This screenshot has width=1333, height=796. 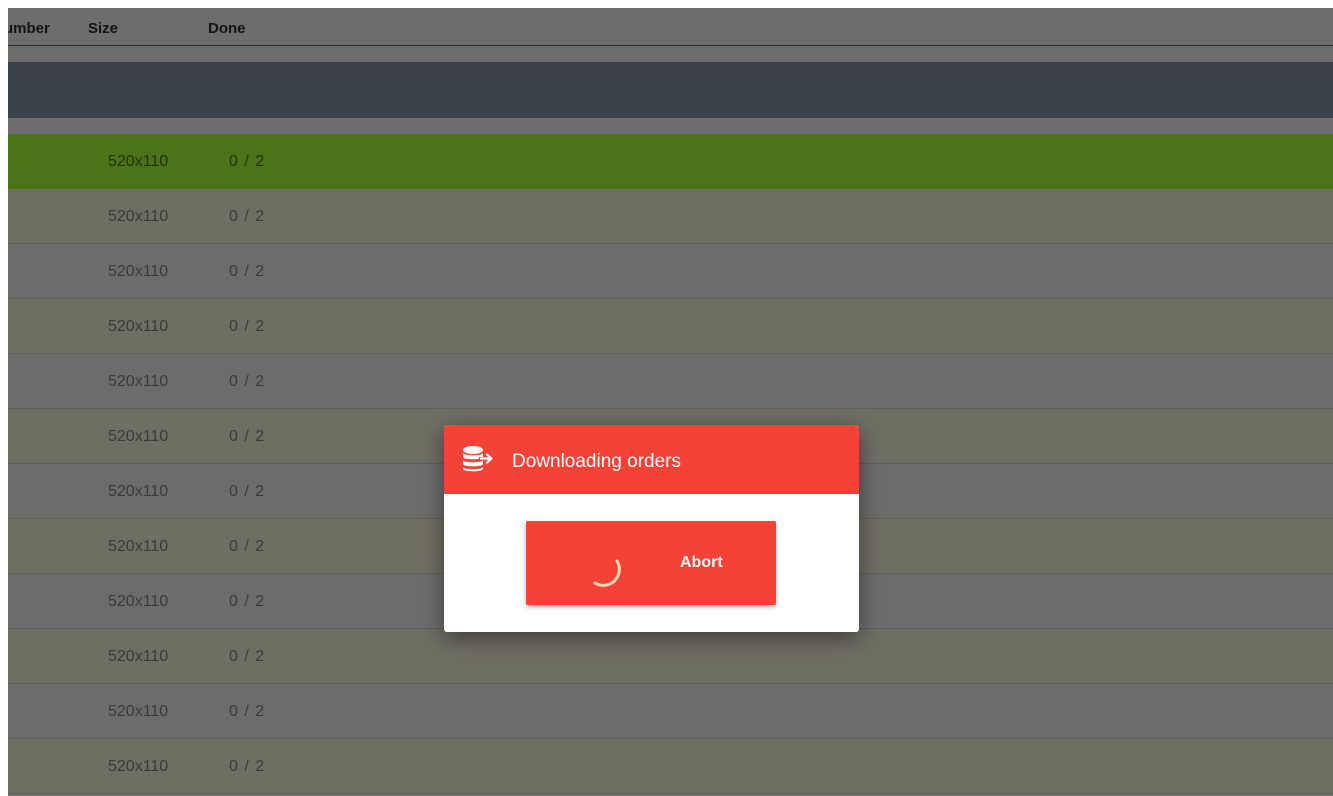 What do you see at coordinates (596, 461) in the screenshot?
I see `dialog-title: Downloading orders` at bounding box center [596, 461].